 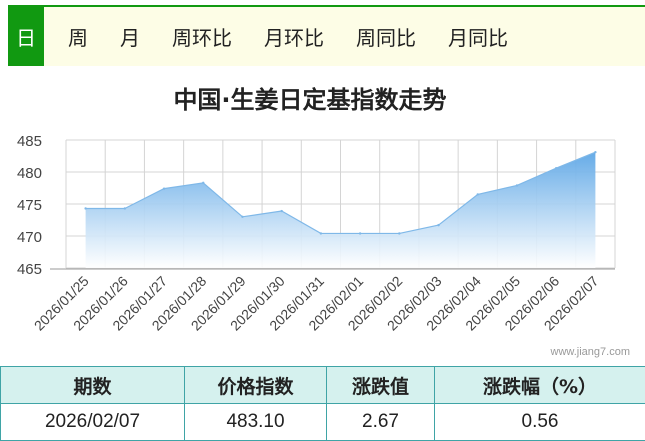 I want to click on header-price-index: 价格指数, so click(x=256, y=385).